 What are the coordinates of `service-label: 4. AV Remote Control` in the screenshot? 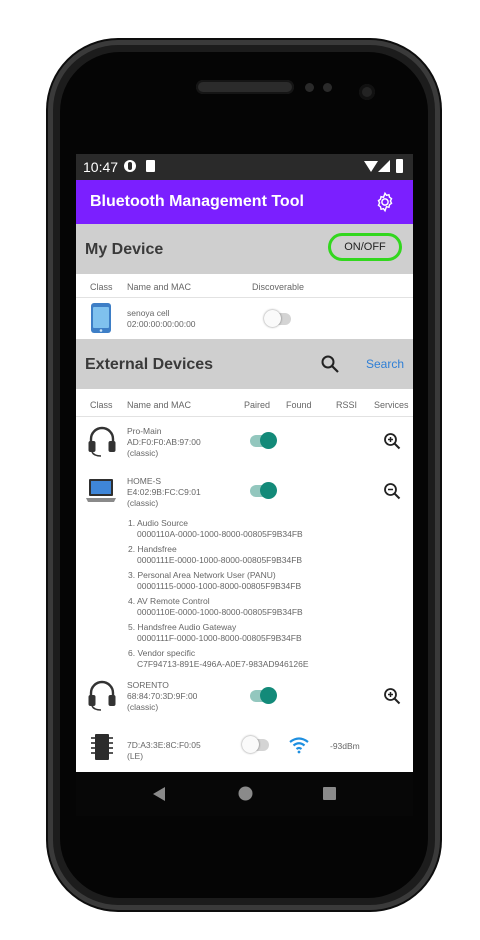 It's located at (169, 601).